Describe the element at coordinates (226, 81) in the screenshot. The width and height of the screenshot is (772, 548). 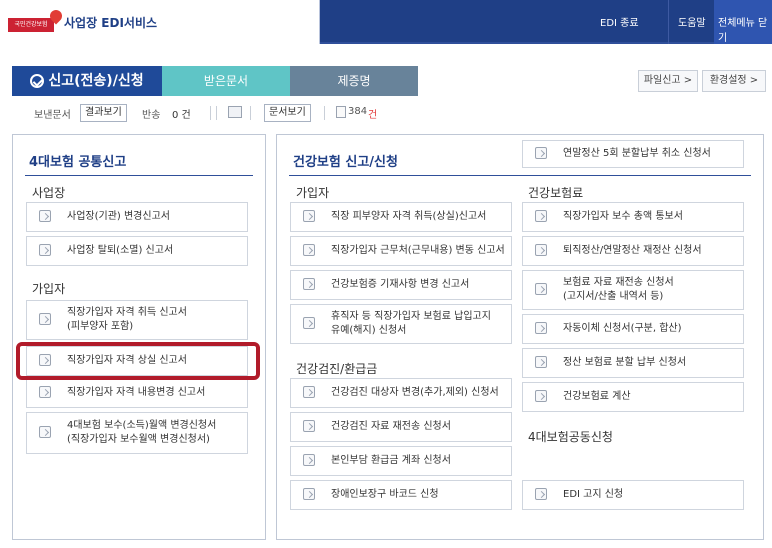
I see `tab-received-docs: 받은문서` at that location.